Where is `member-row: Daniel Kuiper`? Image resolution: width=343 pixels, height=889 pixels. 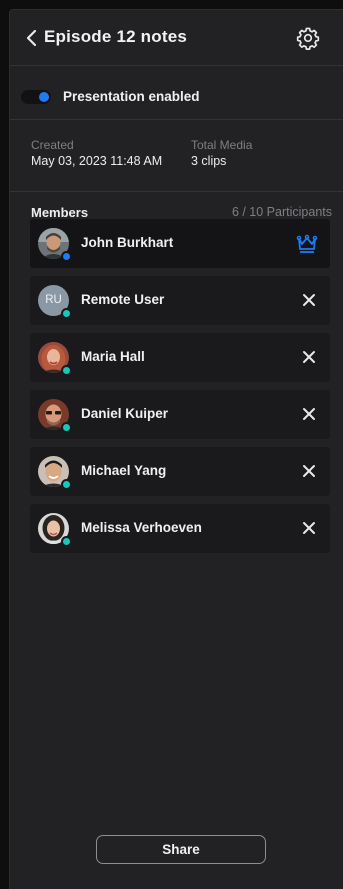
member-row: Daniel Kuiper is located at coordinates (180, 414).